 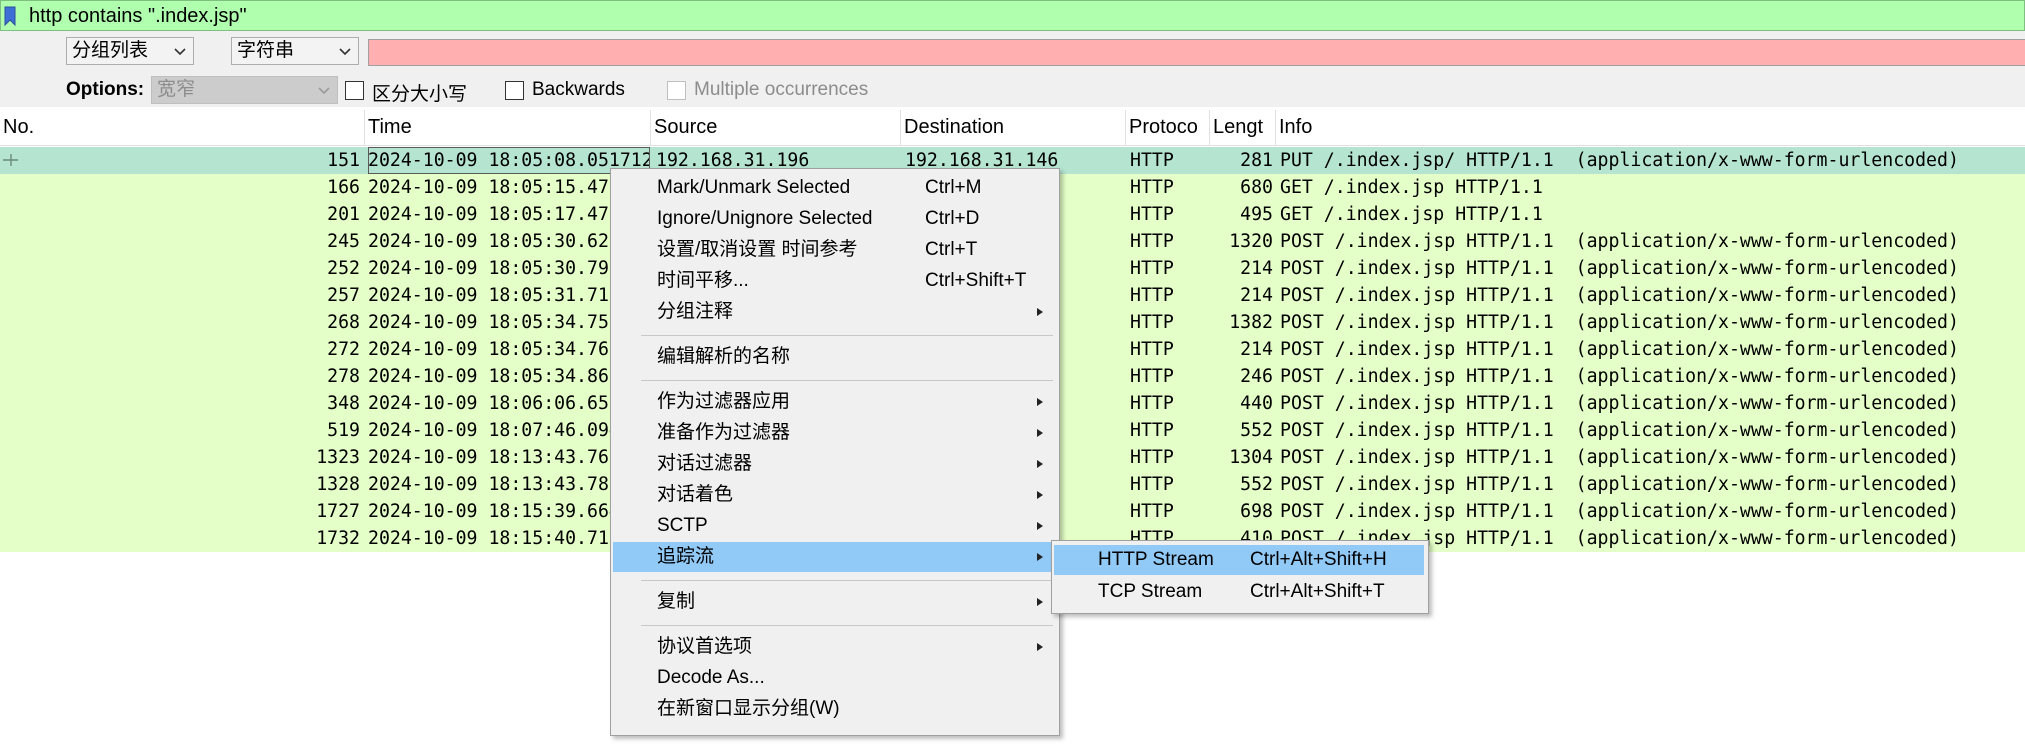 What do you see at coordinates (835, 495) in the screenshot?
I see `menu-item-colorize-conversation: 对话着色` at bounding box center [835, 495].